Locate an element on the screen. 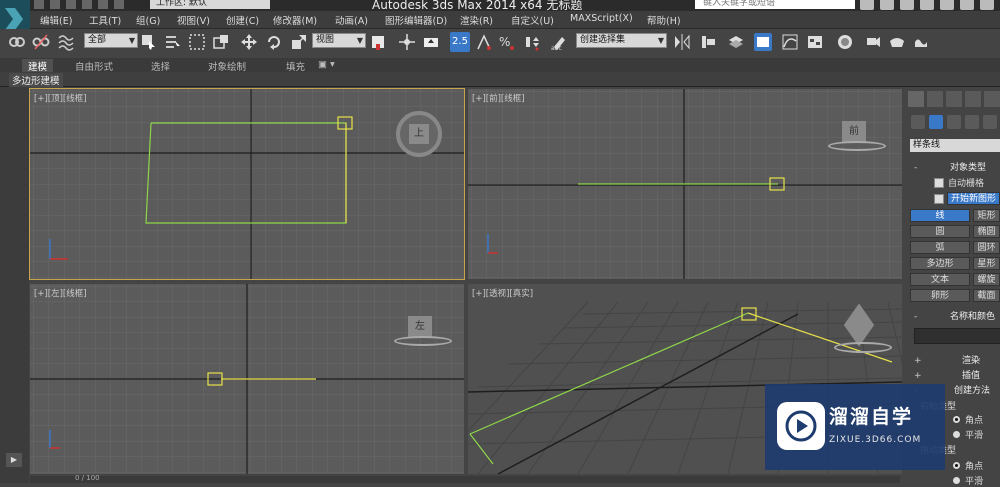 The height and width of the screenshot is (487, 1000). menu-maxscript: MAXScript(X) is located at coordinates (601, 18).